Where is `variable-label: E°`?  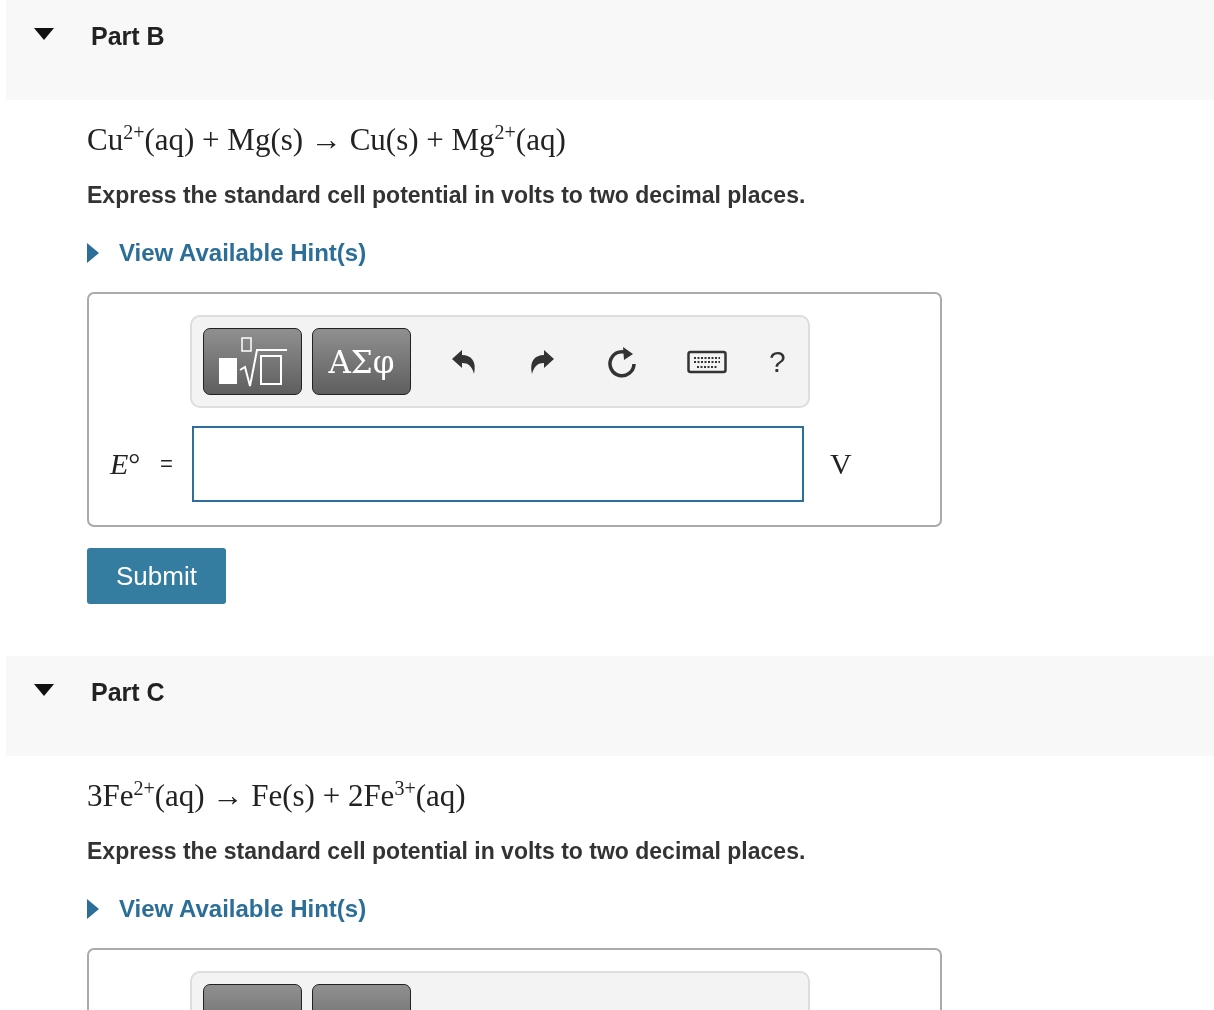
variable-label: E° is located at coordinates (126, 464).